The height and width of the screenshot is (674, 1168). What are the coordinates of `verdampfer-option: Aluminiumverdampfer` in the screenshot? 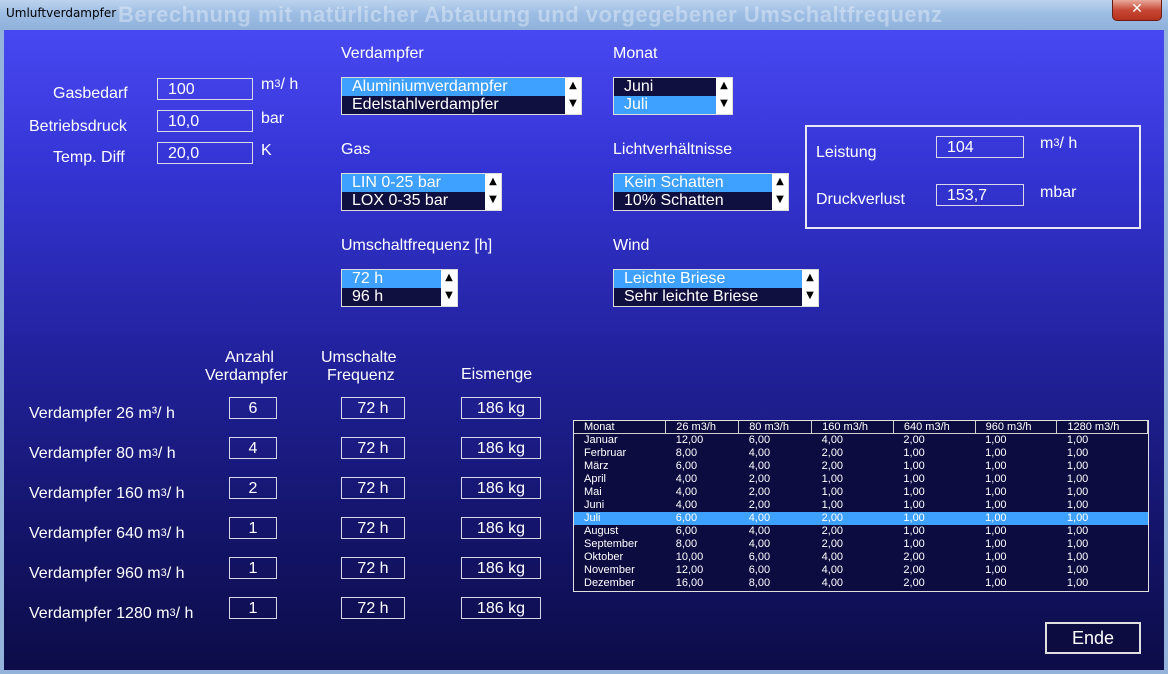 It's located at (453, 87).